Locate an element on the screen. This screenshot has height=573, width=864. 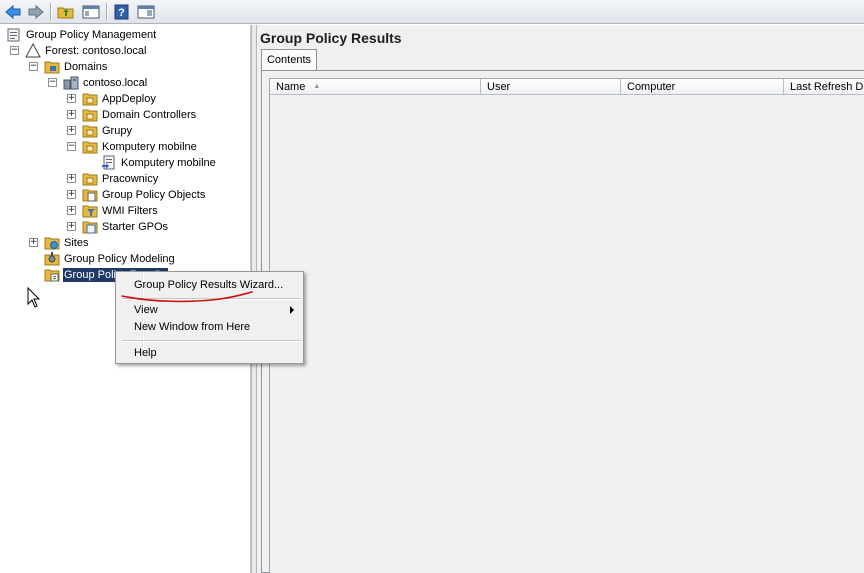
tree-item-pracownicy: Pracownicy is located at coordinates (120, 179).